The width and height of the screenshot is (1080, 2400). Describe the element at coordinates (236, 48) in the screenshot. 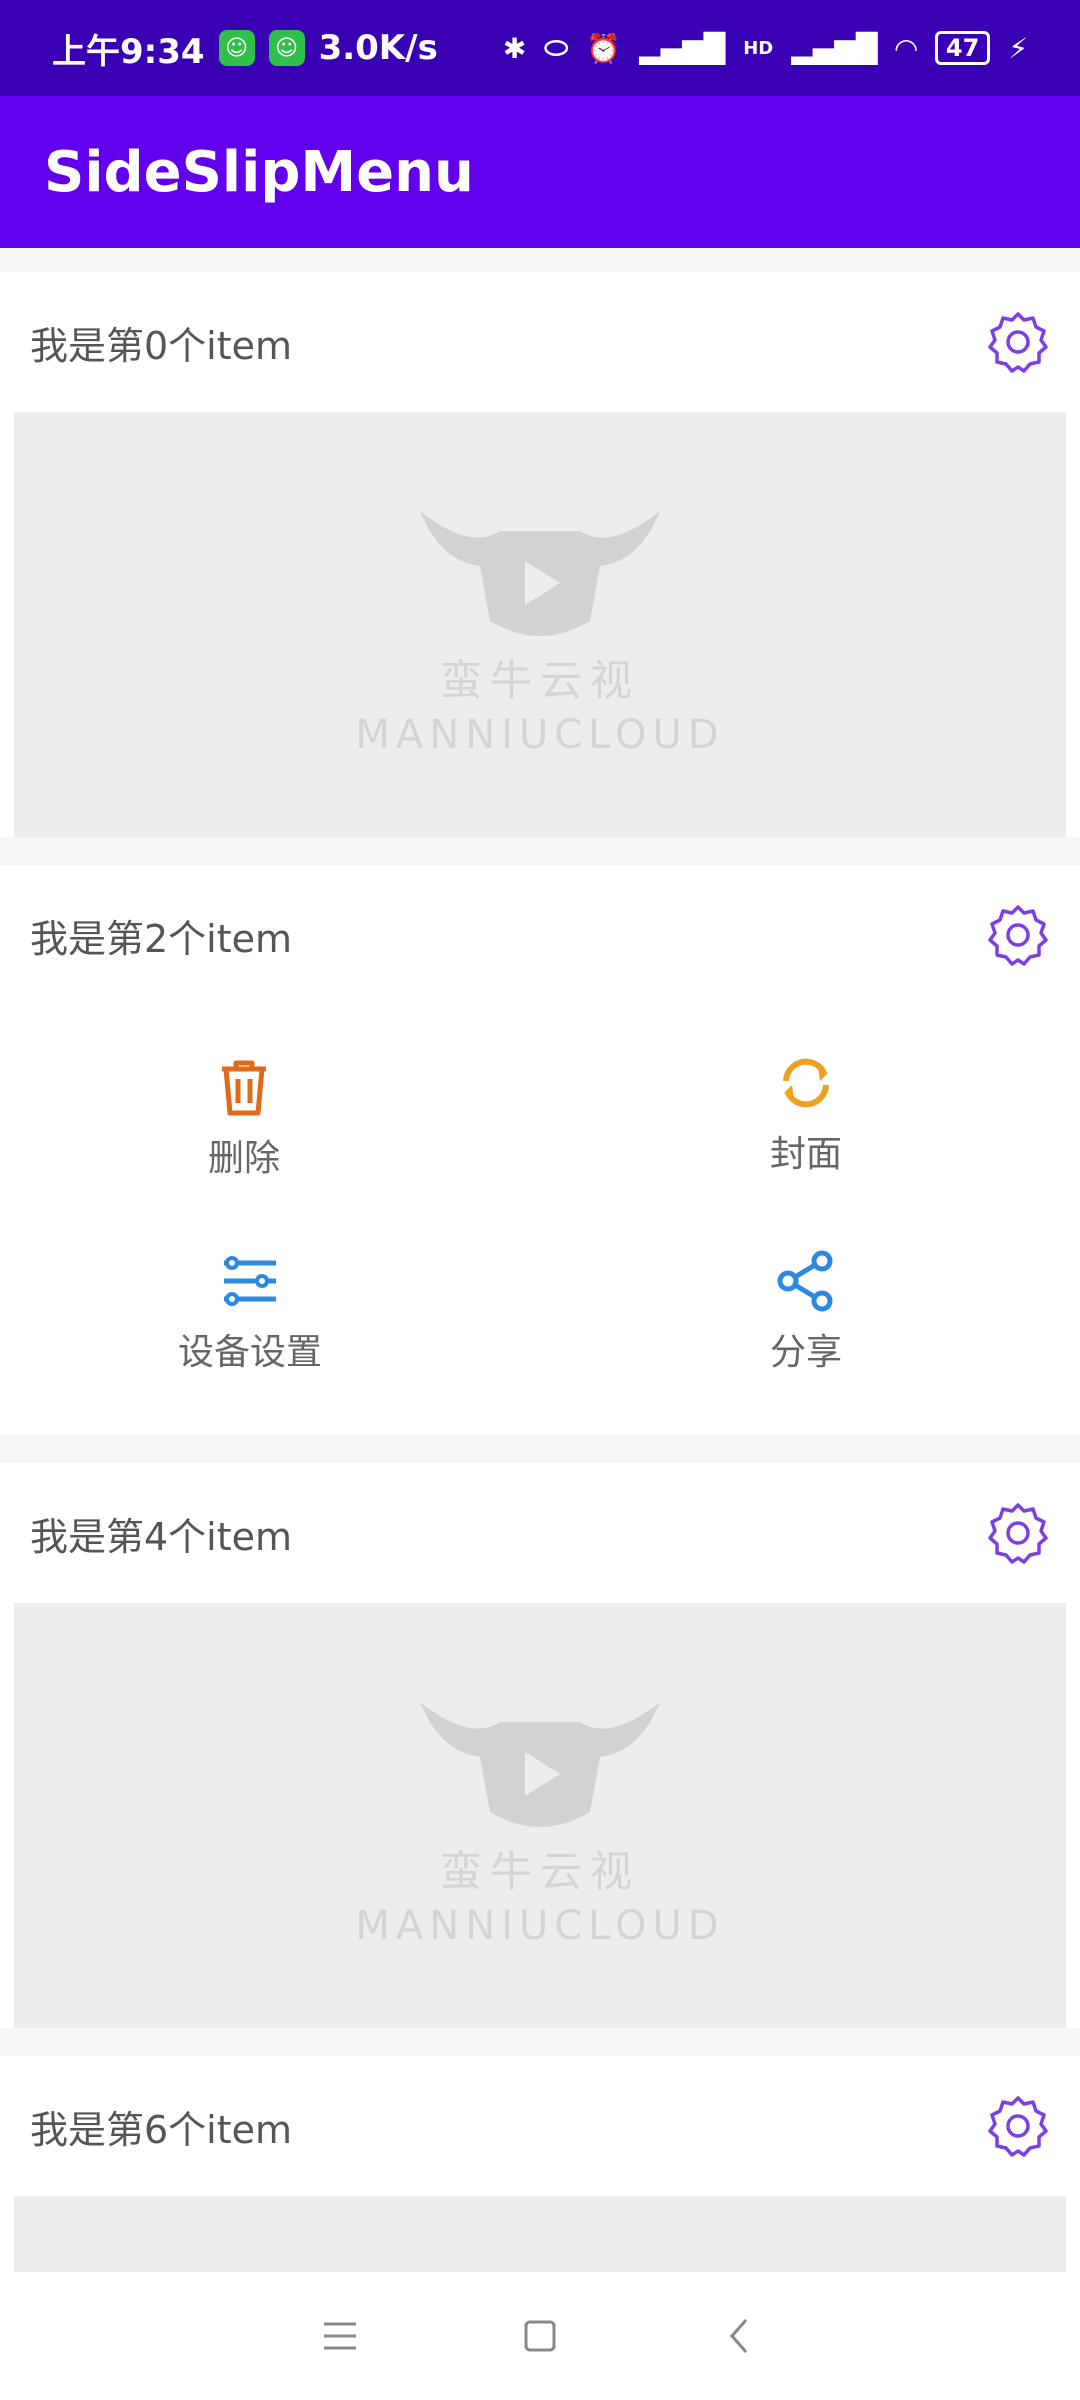

I see `app-notification-icon: ☺` at that location.